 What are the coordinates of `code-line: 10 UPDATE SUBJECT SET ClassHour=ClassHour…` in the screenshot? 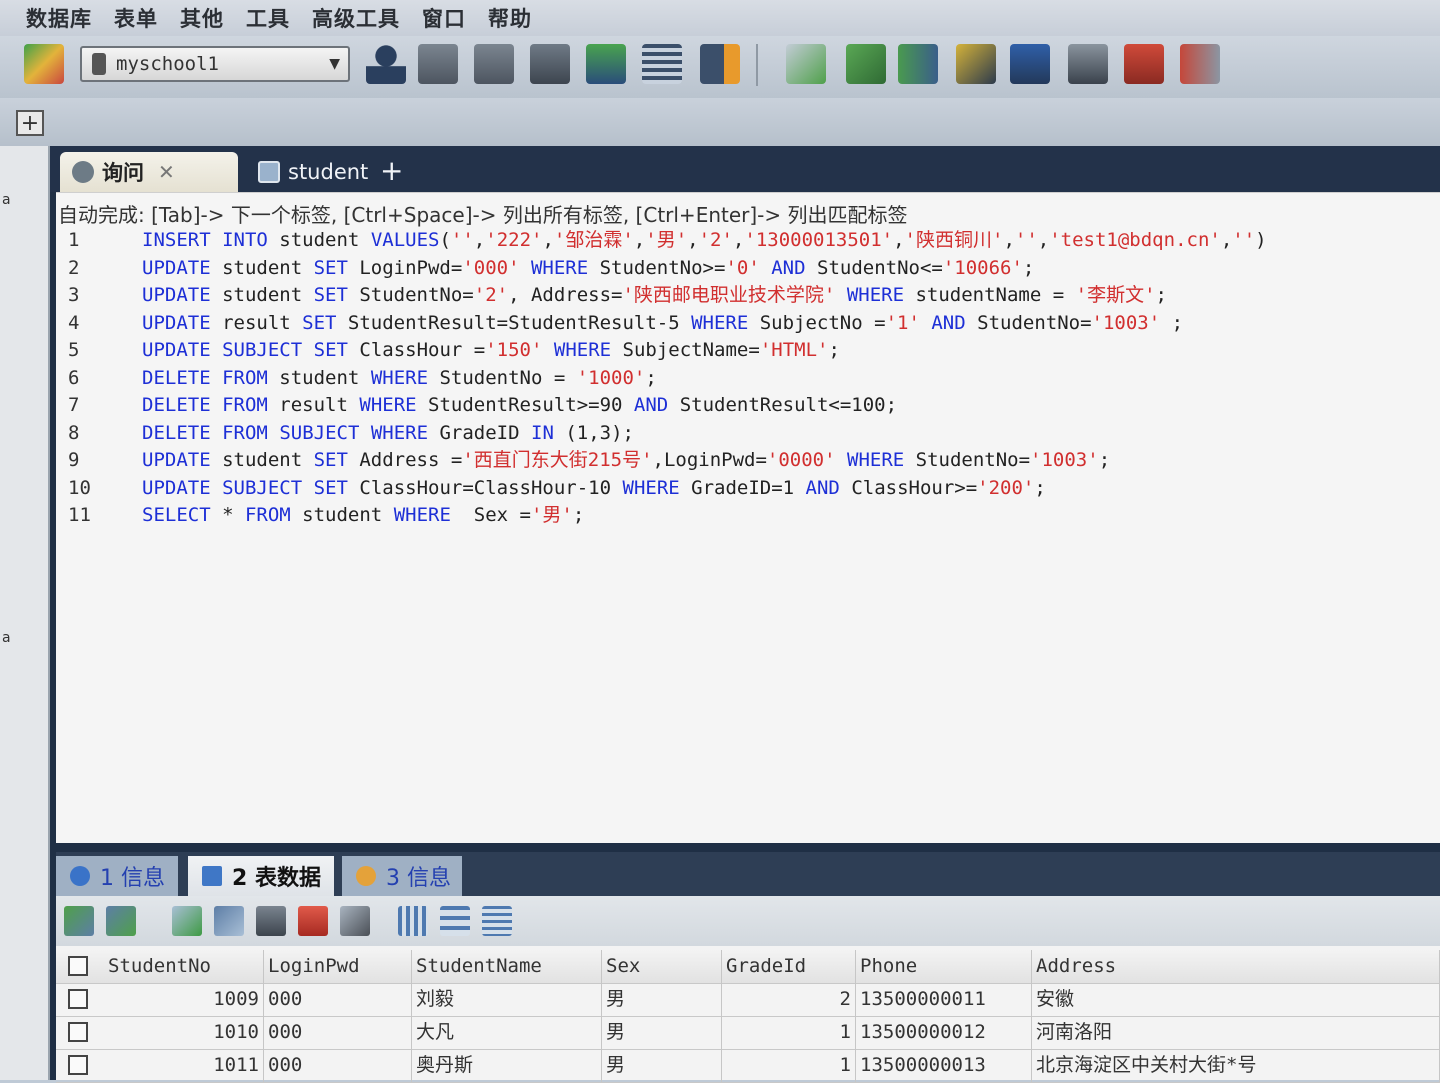 It's located at (661, 489).